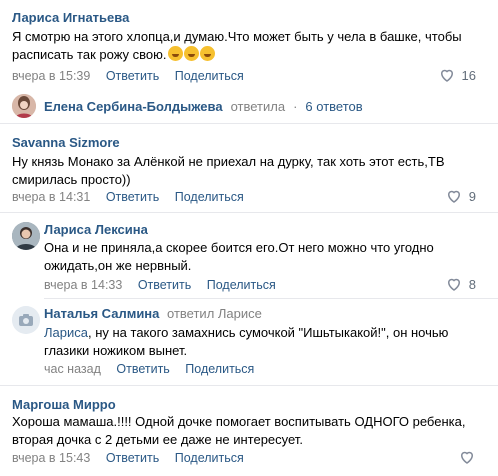 The width and height of the screenshot is (498, 476). I want to click on like-button: 8, so click(460, 284).